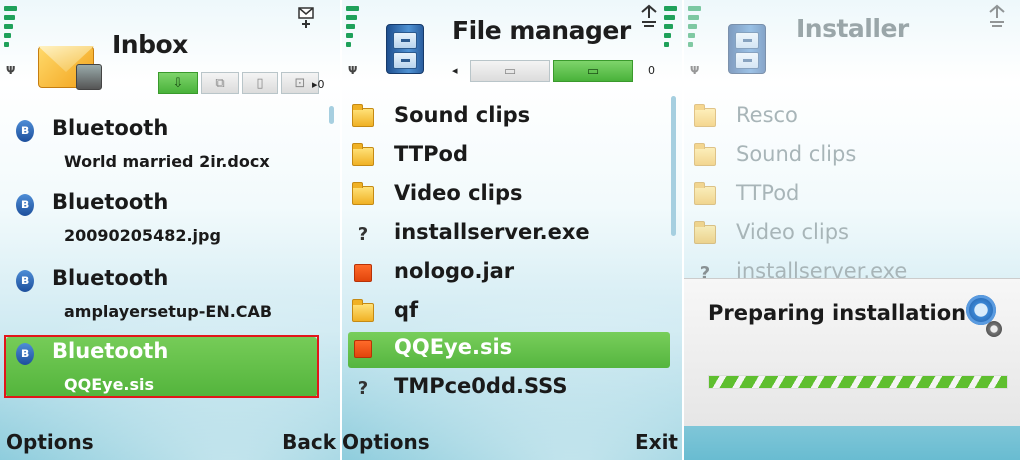  Describe the element at coordinates (318, 84) in the screenshot. I see `tab-scroll-right-icon: ▸0` at that location.